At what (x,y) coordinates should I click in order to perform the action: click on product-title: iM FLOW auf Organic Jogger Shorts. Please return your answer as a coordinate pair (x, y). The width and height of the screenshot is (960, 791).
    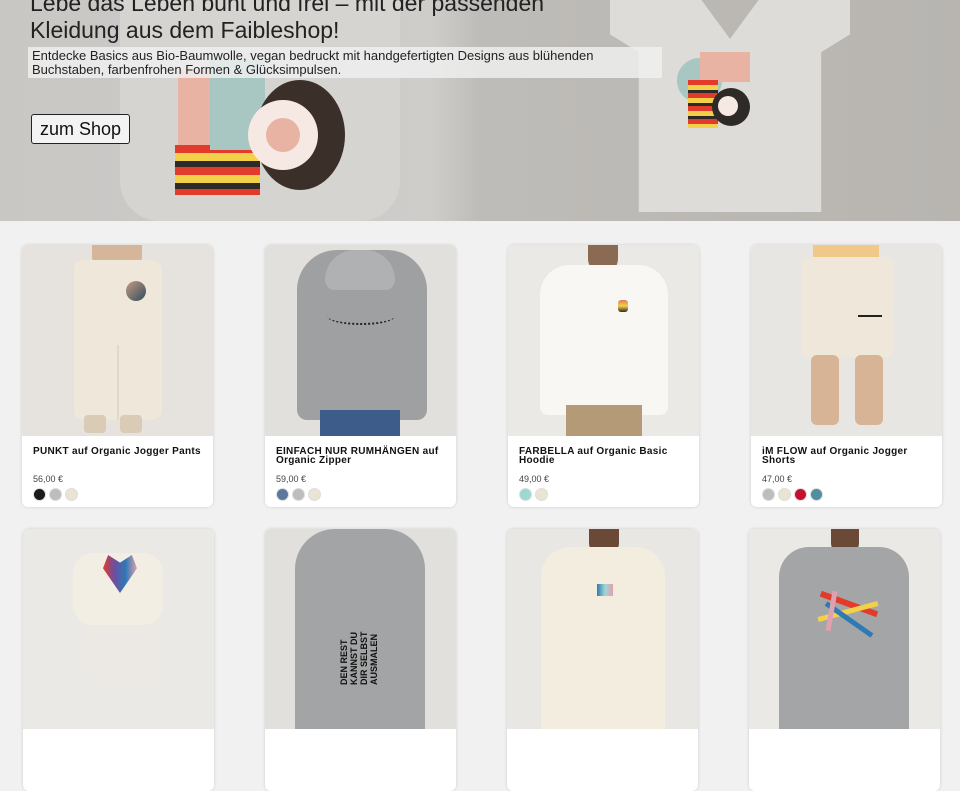
    Looking at the image, I should click on (847, 456).